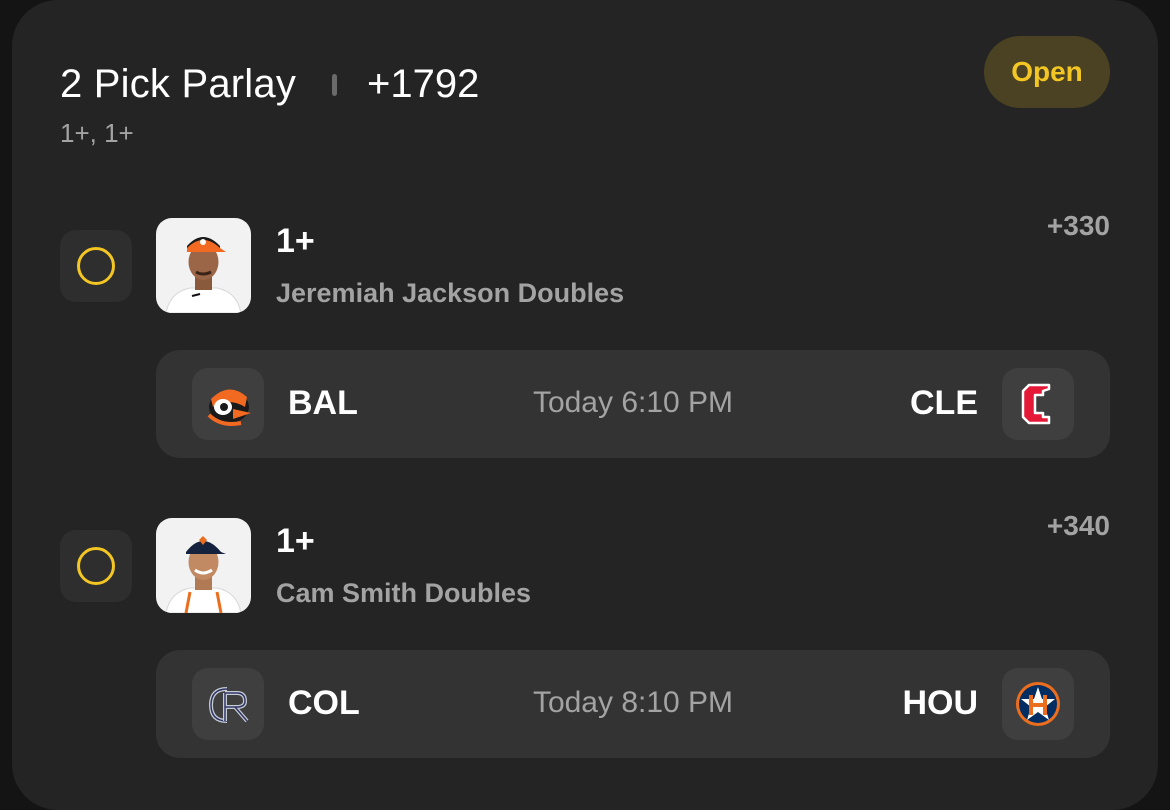 This screenshot has height=810, width=1170. I want to click on leg-market: Cam Smith Doubles, so click(404, 593).